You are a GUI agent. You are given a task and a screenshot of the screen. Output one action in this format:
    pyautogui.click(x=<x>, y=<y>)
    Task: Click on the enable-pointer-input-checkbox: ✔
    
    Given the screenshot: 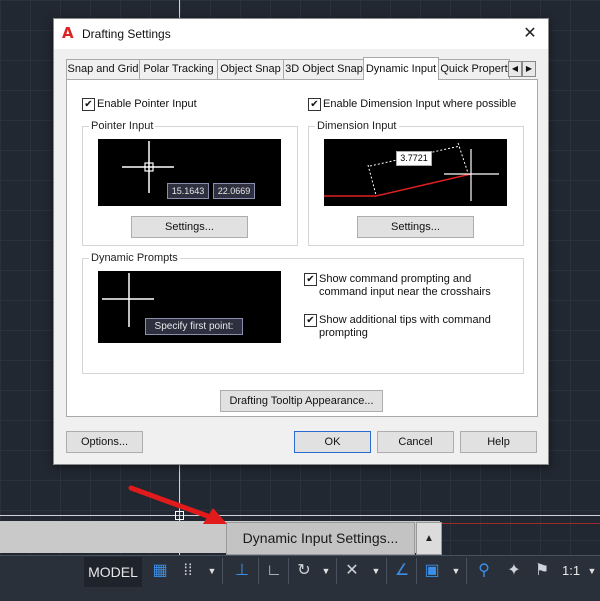 What is the action you would take?
    pyautogui.click(x=88, y=104)
    